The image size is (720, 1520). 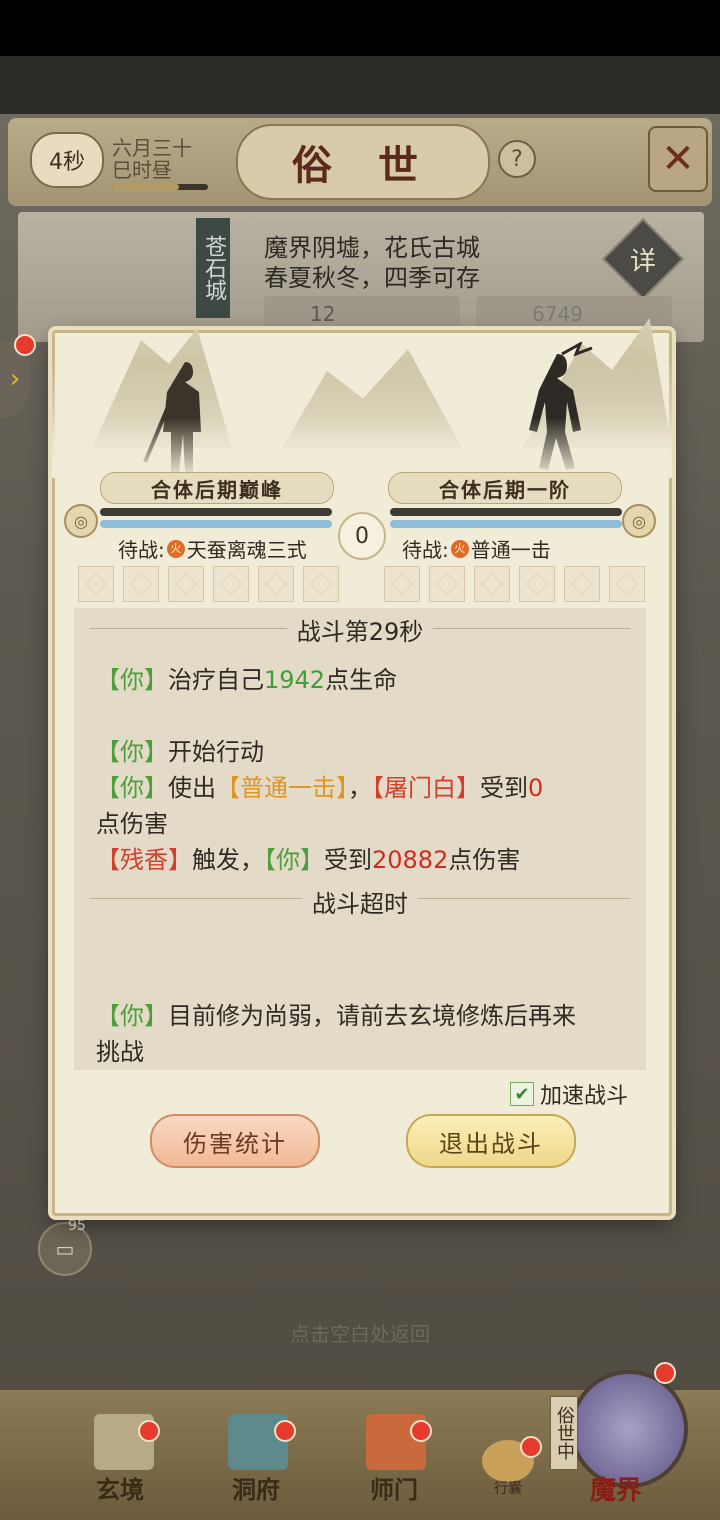 What do you see at coordinates (142, 170) in the screenshot?
I see `time-text: 巳时昼` at bounding box center [142, 170].